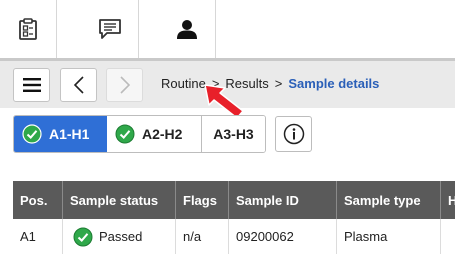 The width and height of the screenshot is (455, 254). Describe the element at coordinates (448, 236) in the screenshot. I see `cell-h` at that location.